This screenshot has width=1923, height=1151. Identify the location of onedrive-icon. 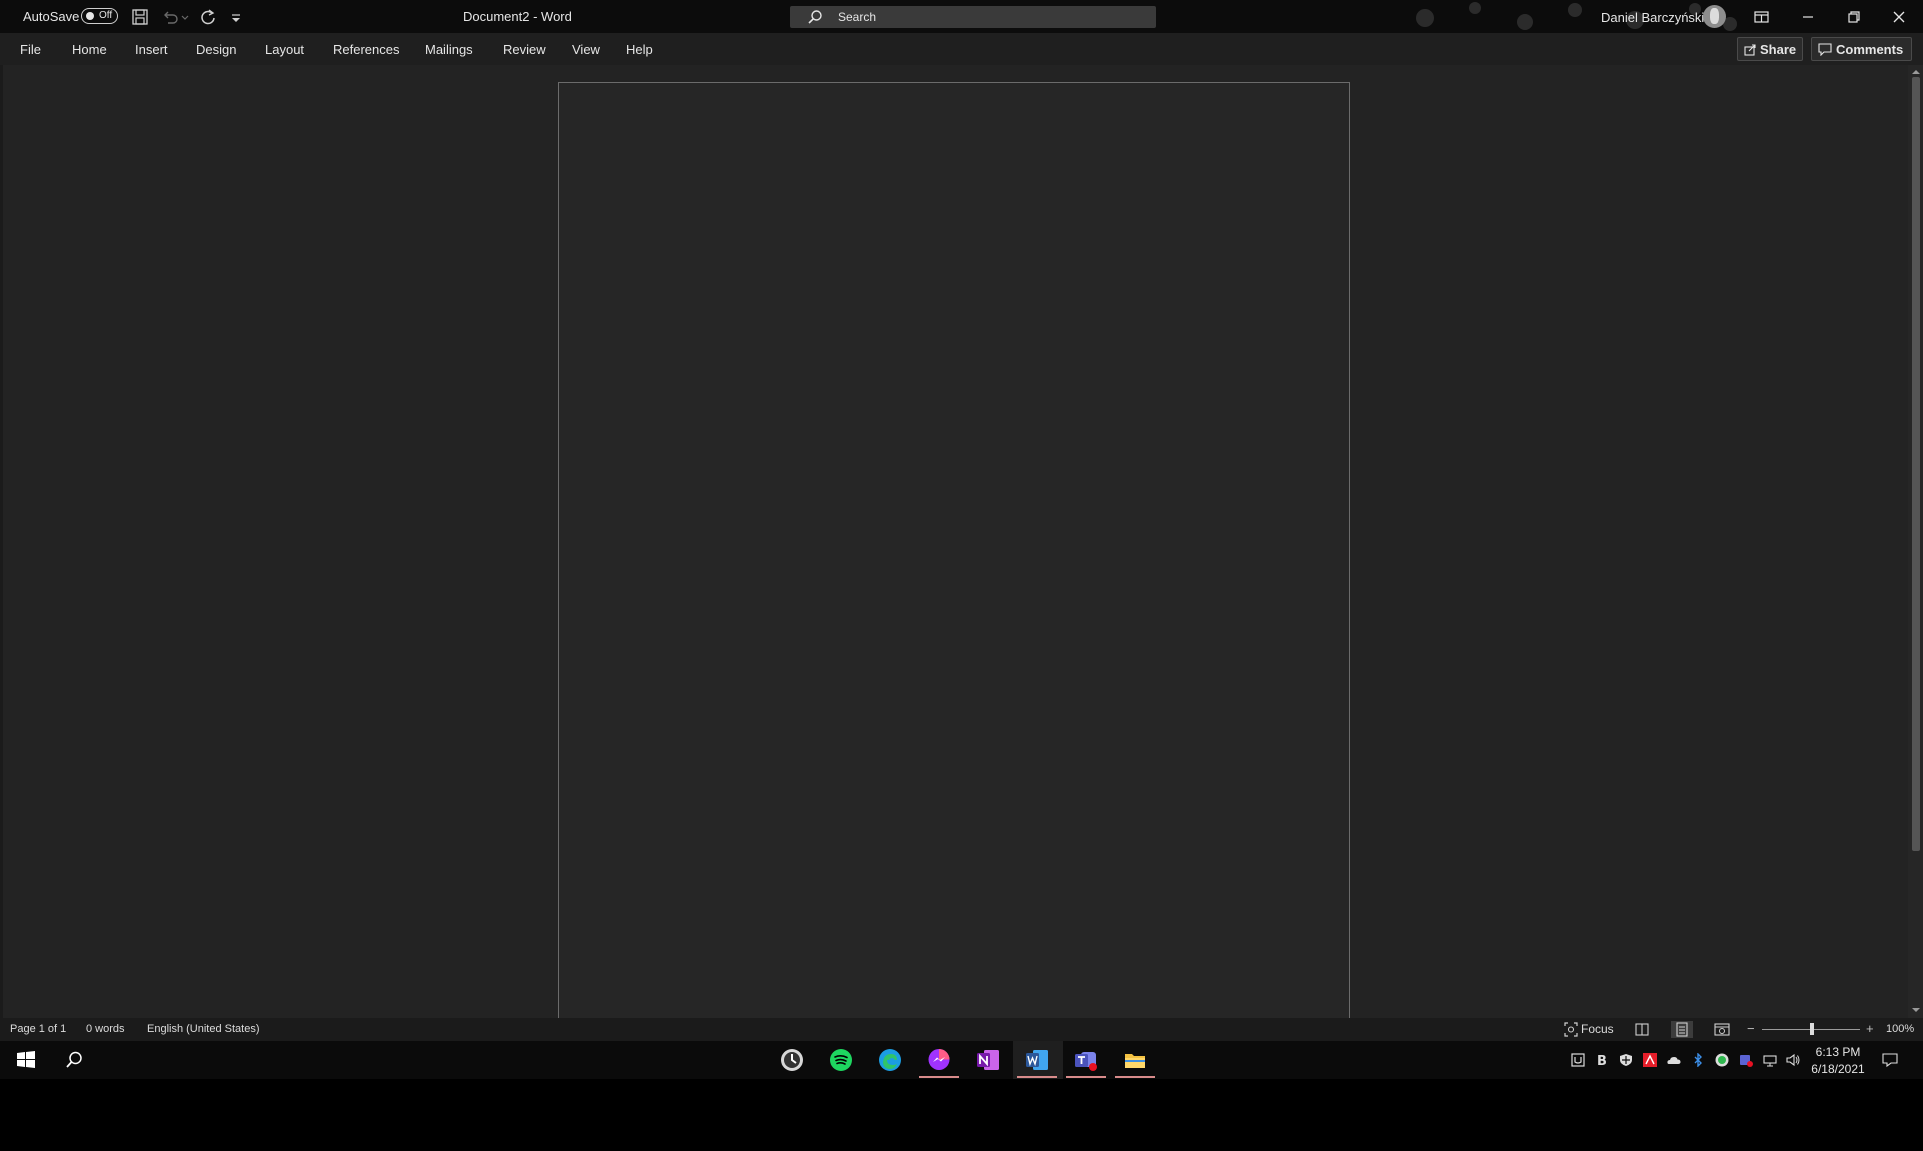
(1674, 1060).